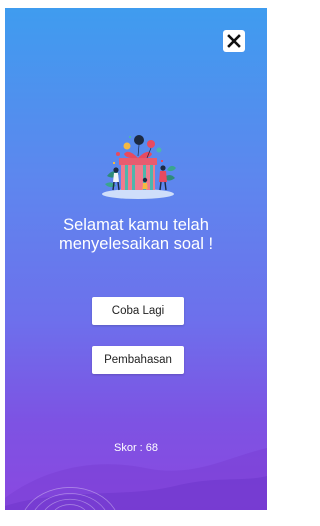 This screenshot has height=526, width=320. Describe the element at coordinates (136, 244) in the screenshot. I see `completion-message-line-2: menyelesaikan soal !` at that location.